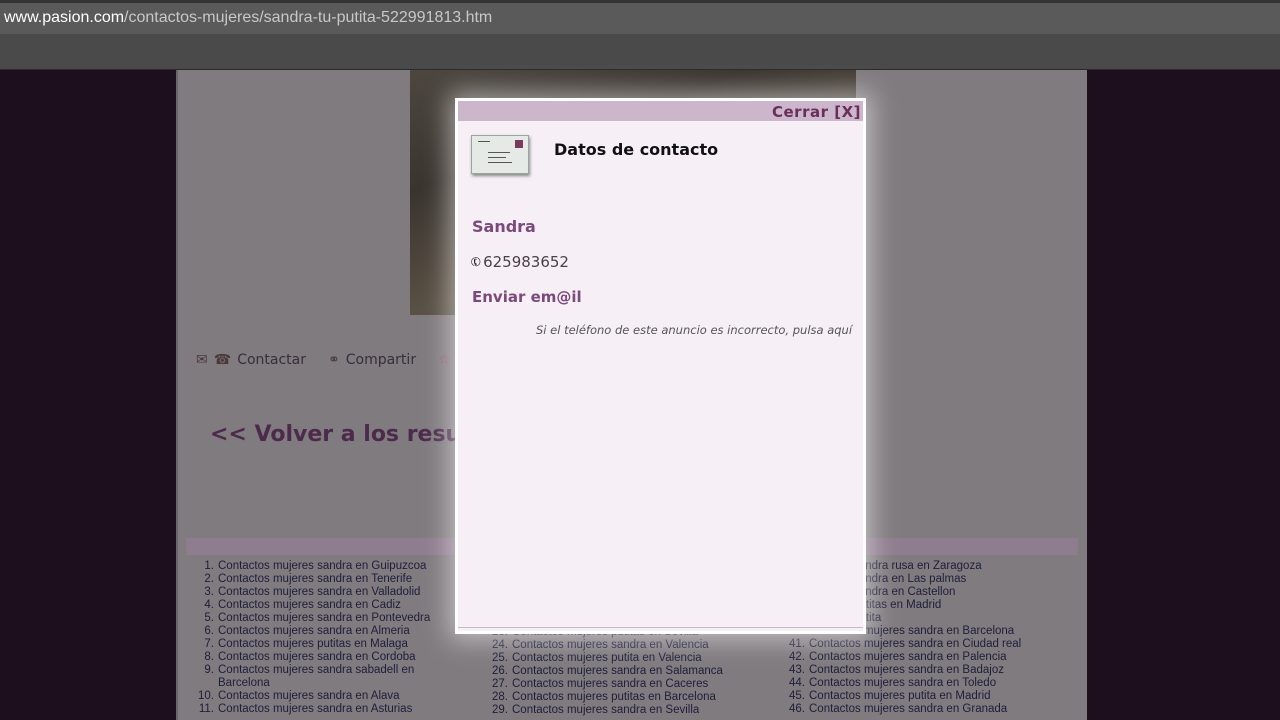  Describe the element at coordinates (309, 696) in the screenshot. I see `list-item-link: Contactos mujeres sandra en Alava` at that location.